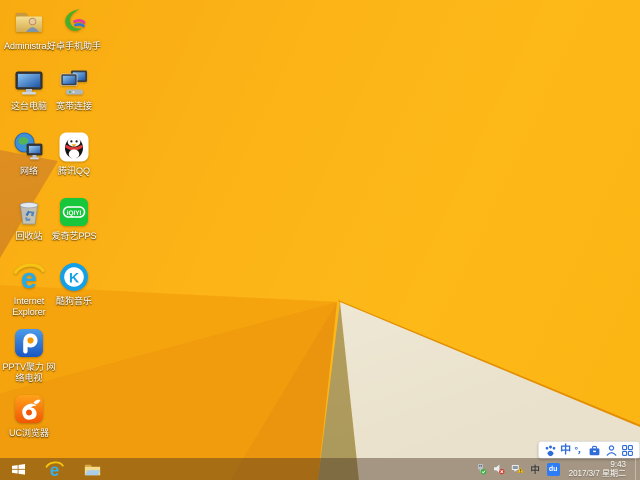 This screenshot has width=640, height=480. I want to click on safely-remove-hardware-icon, so click(481, 469).